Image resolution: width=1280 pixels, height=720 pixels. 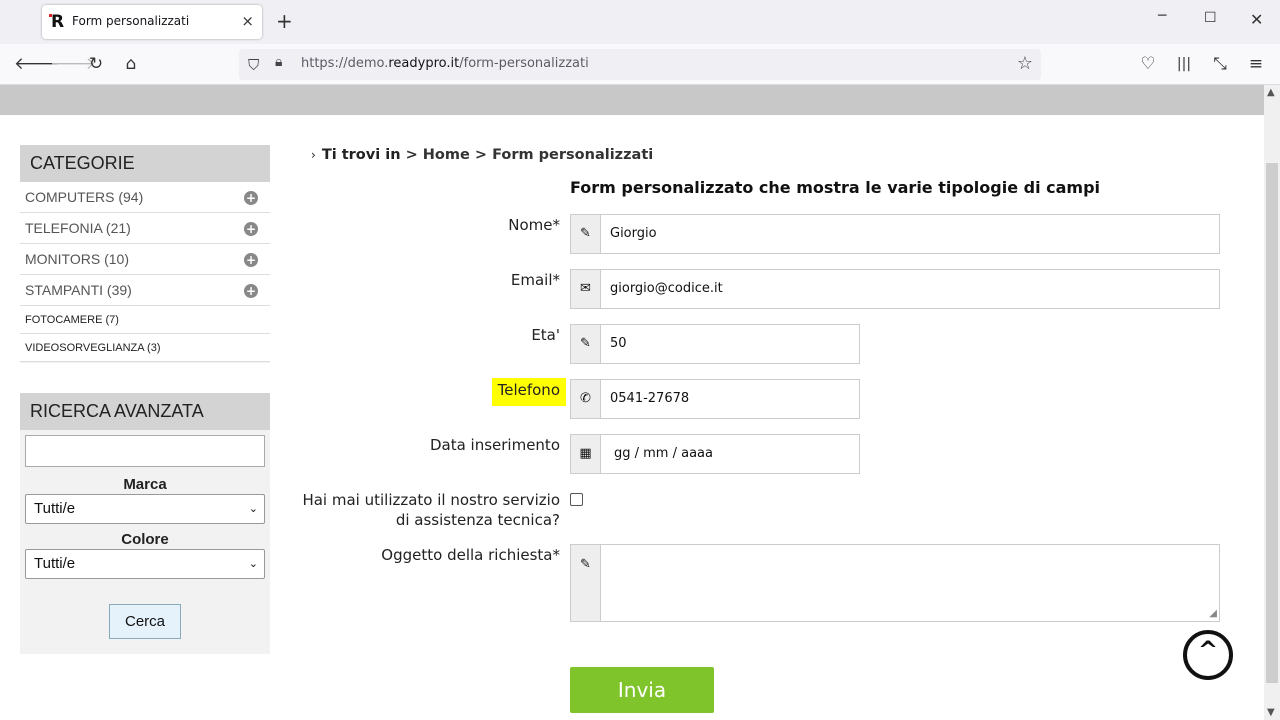 I want to click on date-label: Data inserimento, so click(x=494, y=445).